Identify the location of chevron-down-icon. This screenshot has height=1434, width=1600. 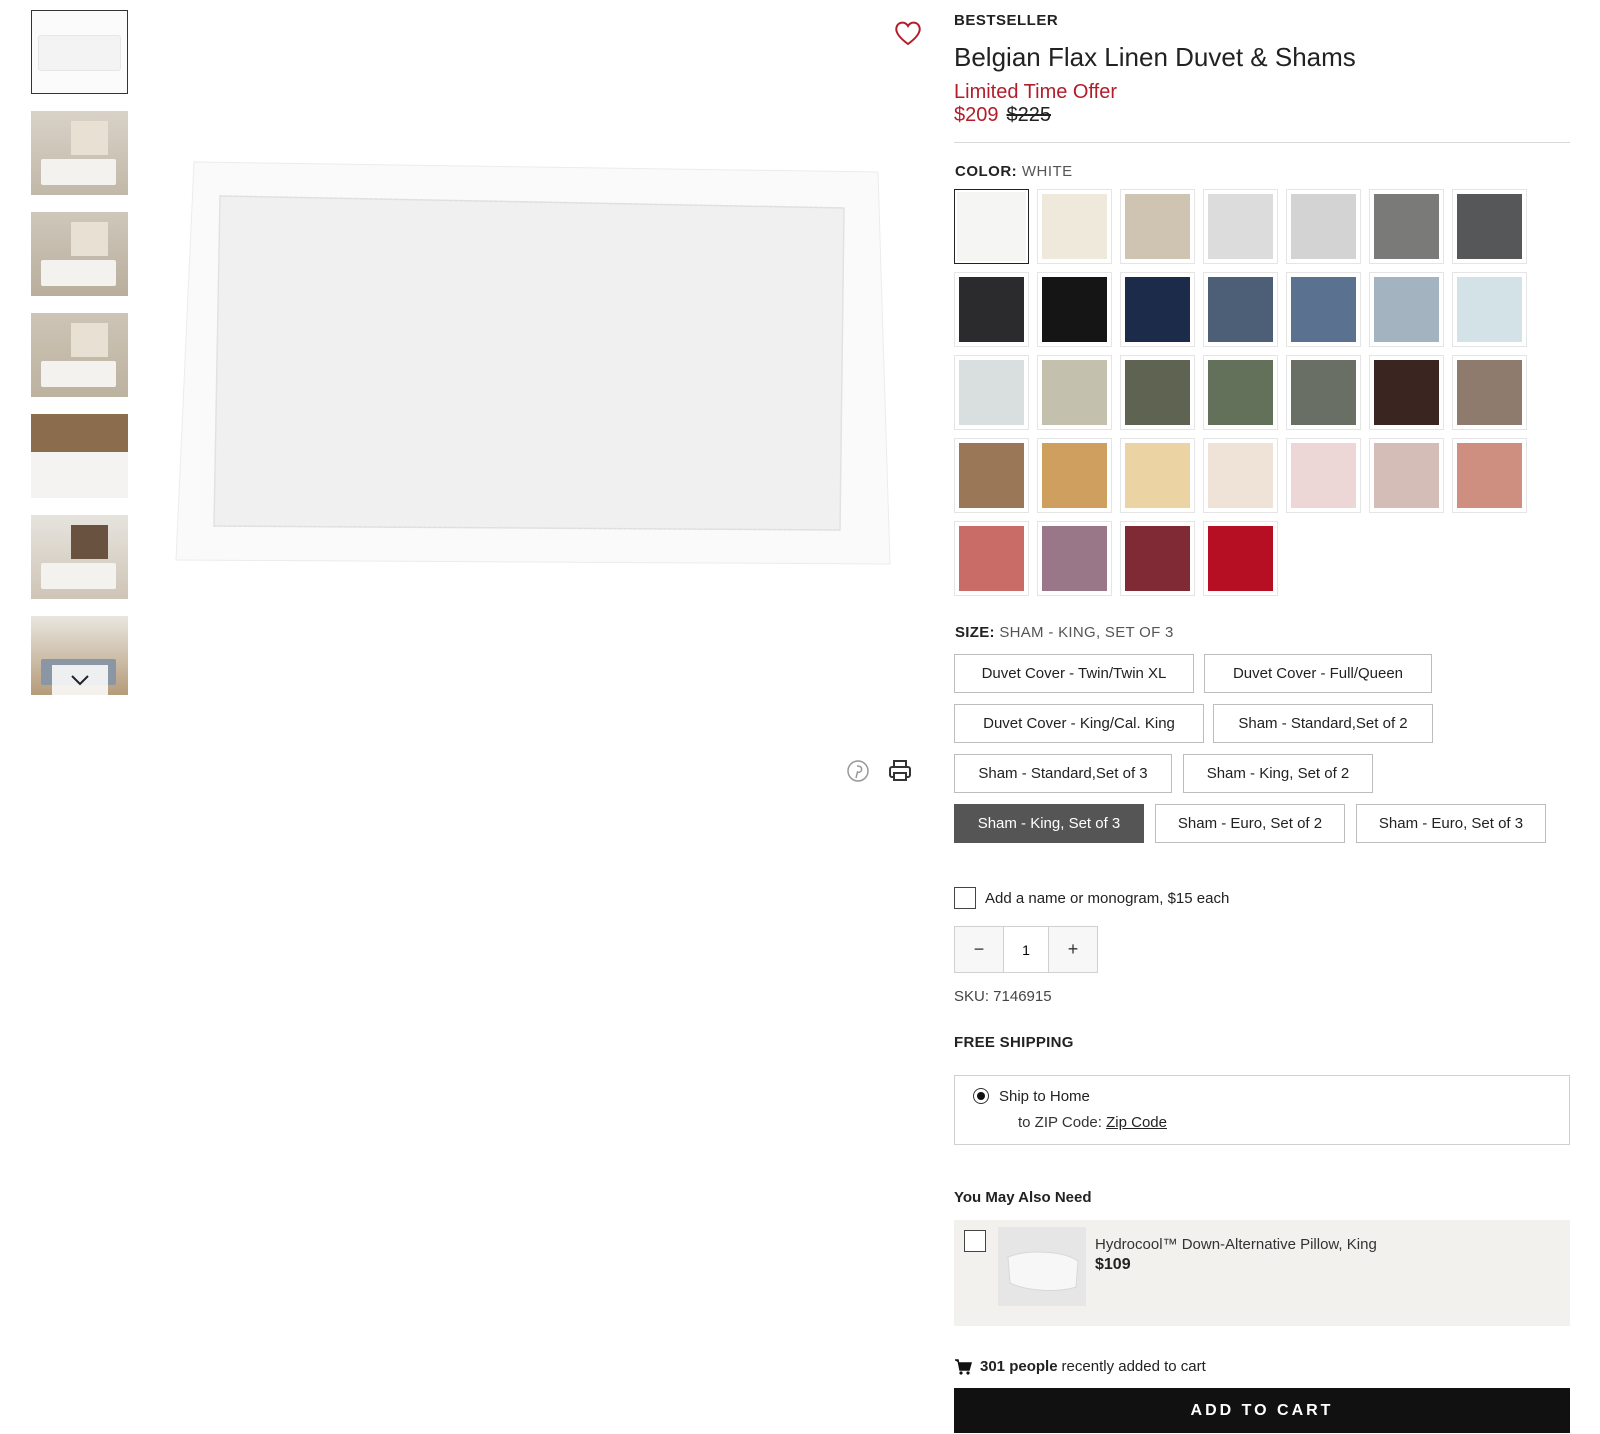
(80, 680).